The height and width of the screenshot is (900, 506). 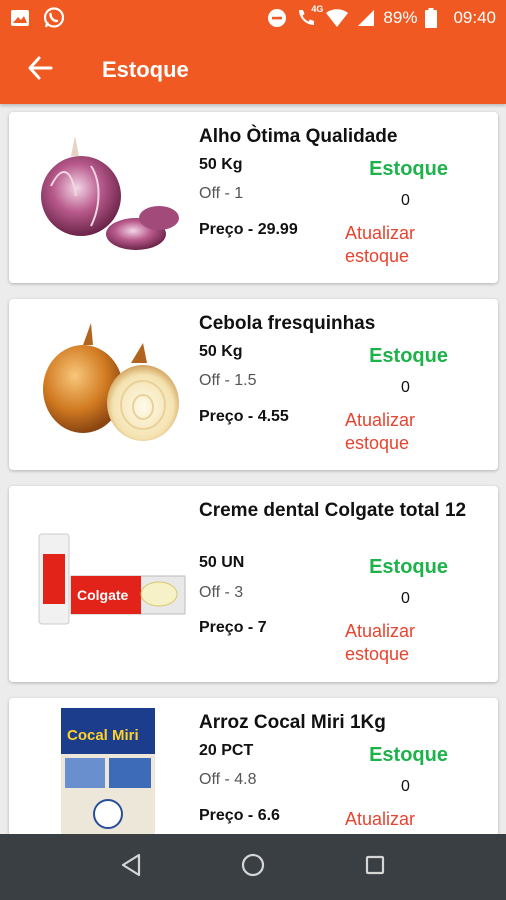 I want to click on back-button, so click(x=40, y=70).